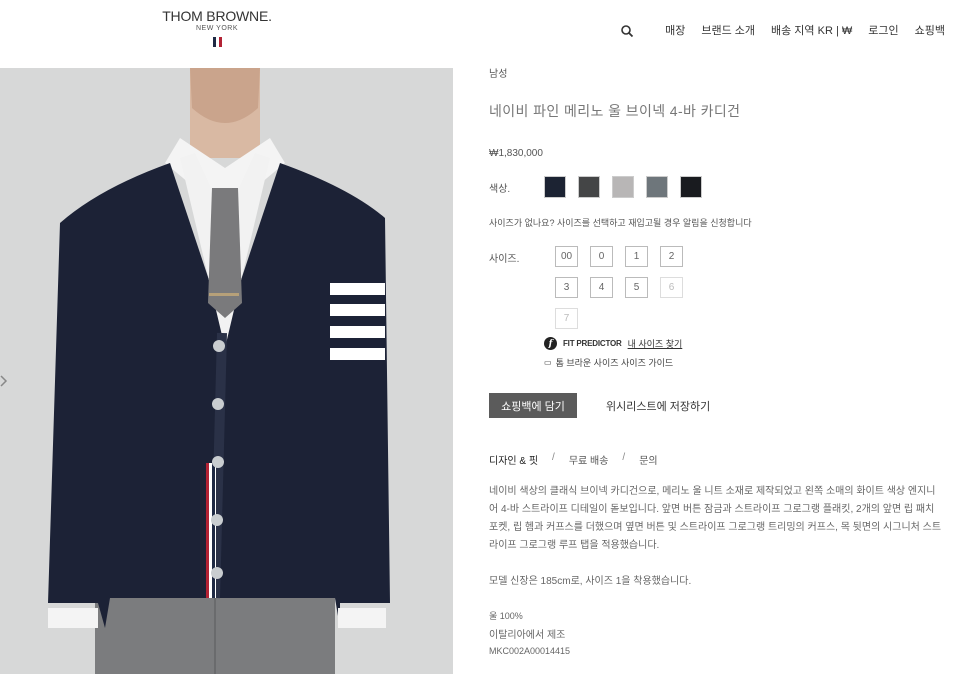 The image size is (965, 674). Describe the element at coordinates (671, 256) in the screenshot. I see `size-option-2: 2` at that location.